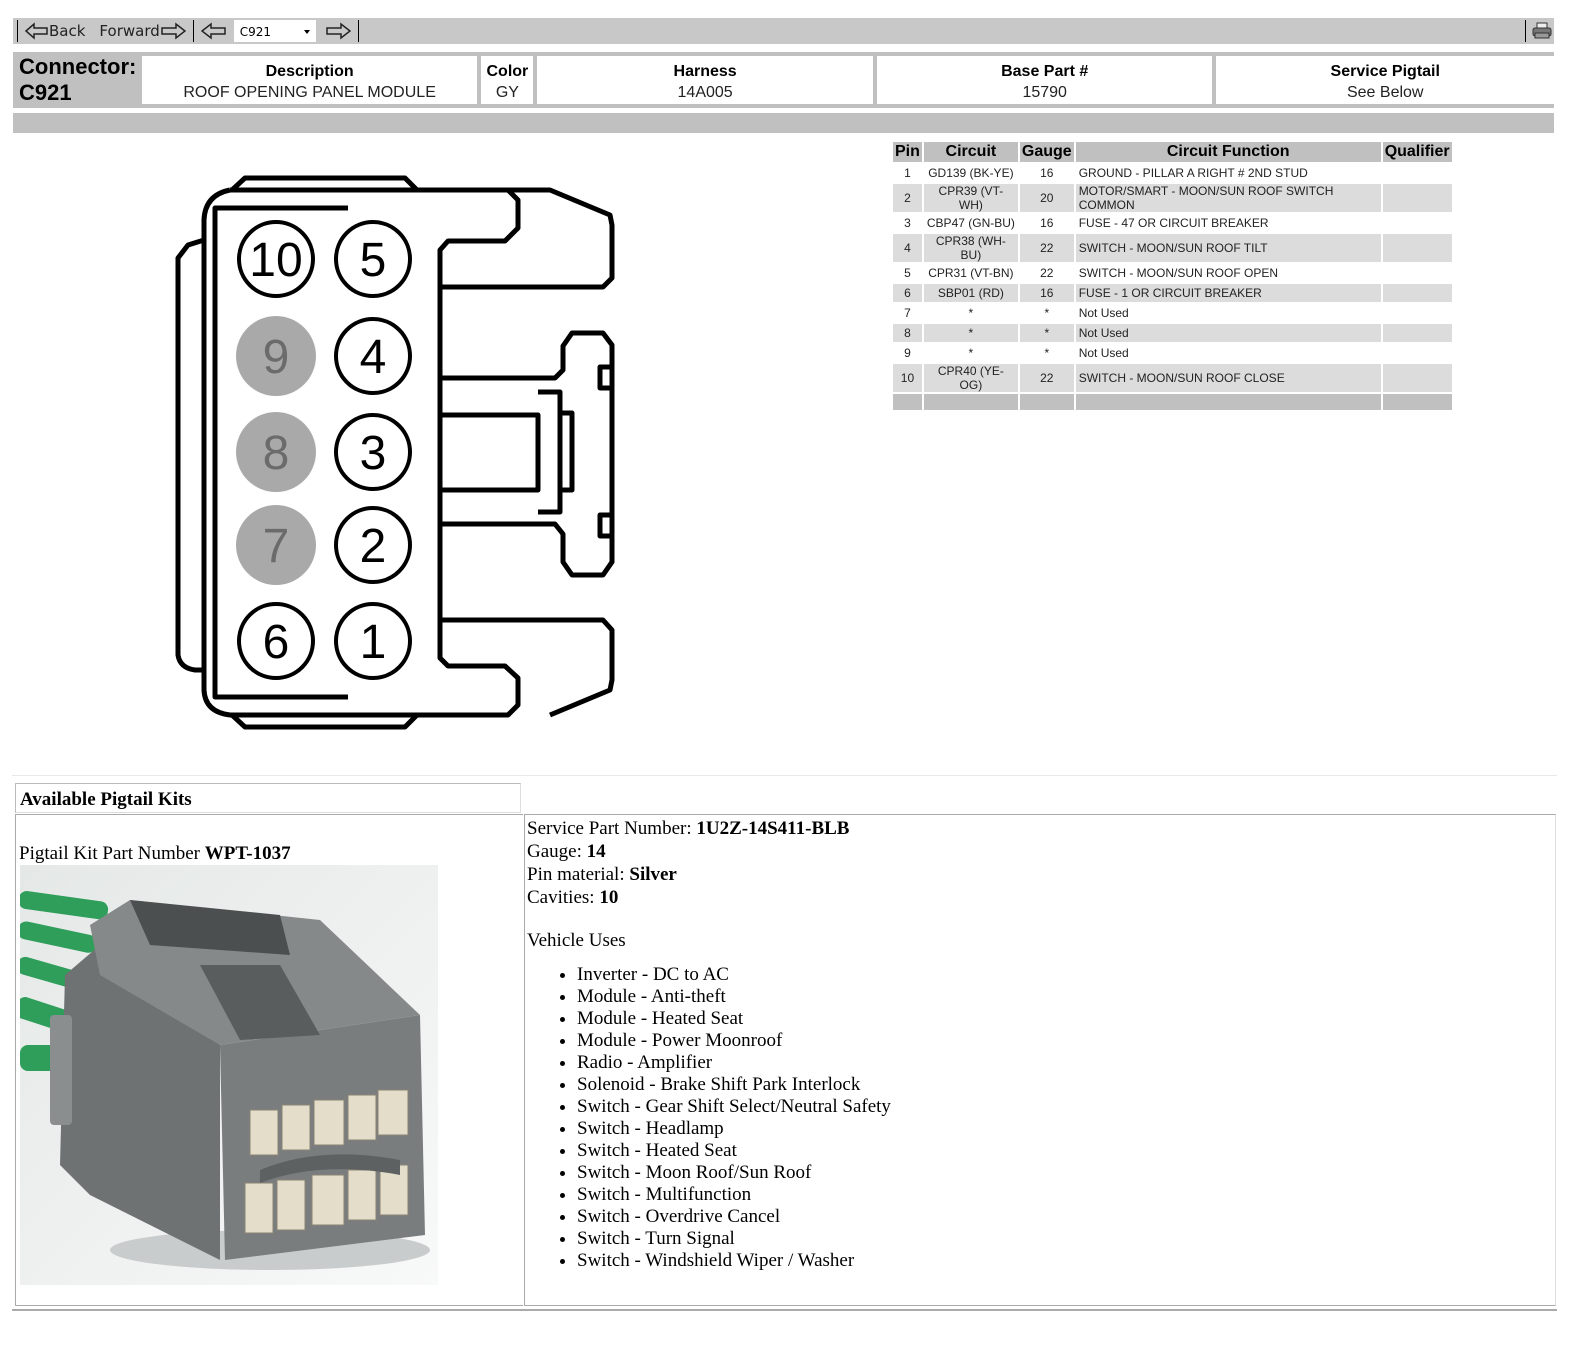 The image size is (1577, 1361). What do you see at coordinates (45, 92) in the screenshot?
I see `connector-id: C921` at bounding box center [45, 92].